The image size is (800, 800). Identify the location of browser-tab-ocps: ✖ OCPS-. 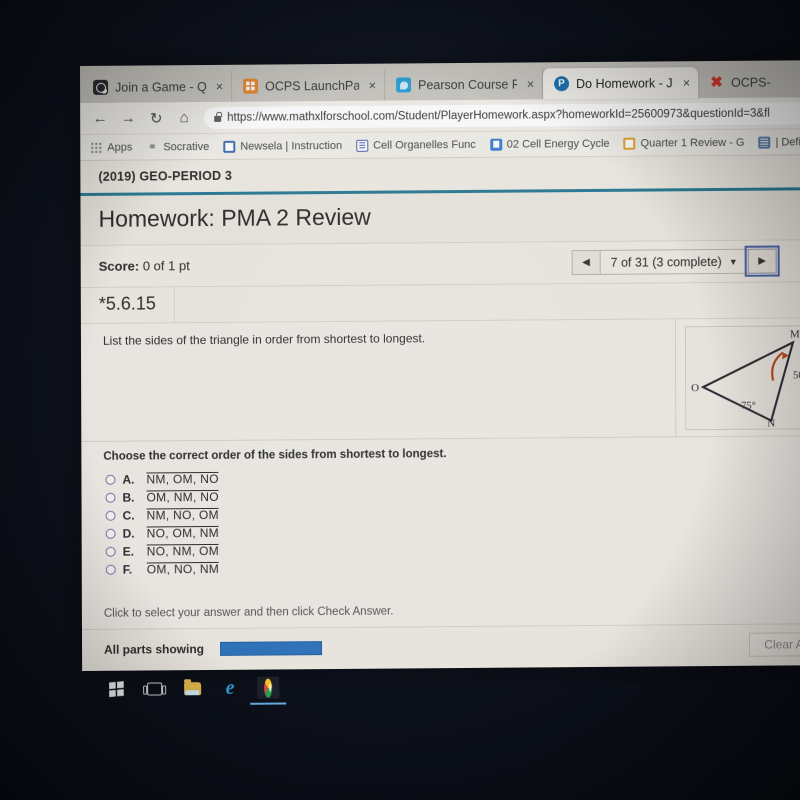
(743, 82).